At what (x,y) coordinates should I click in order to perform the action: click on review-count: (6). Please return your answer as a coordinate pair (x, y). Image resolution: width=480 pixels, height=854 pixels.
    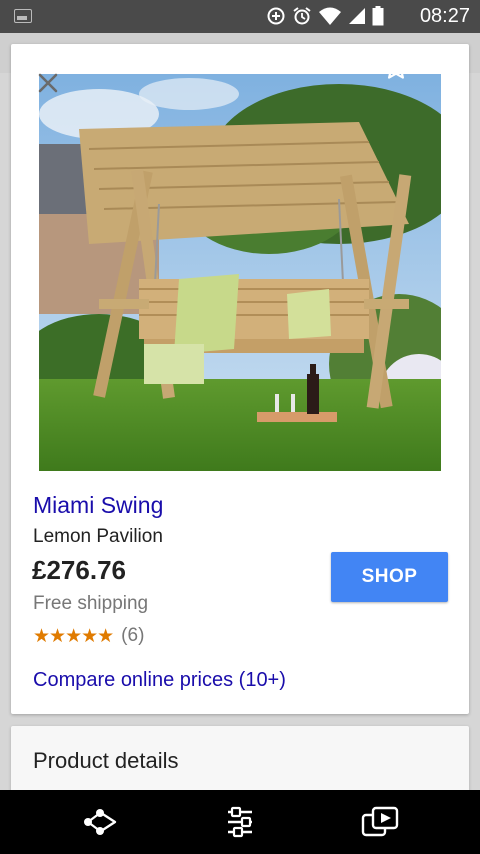
    Looking at the image, I should click on (132, 636).